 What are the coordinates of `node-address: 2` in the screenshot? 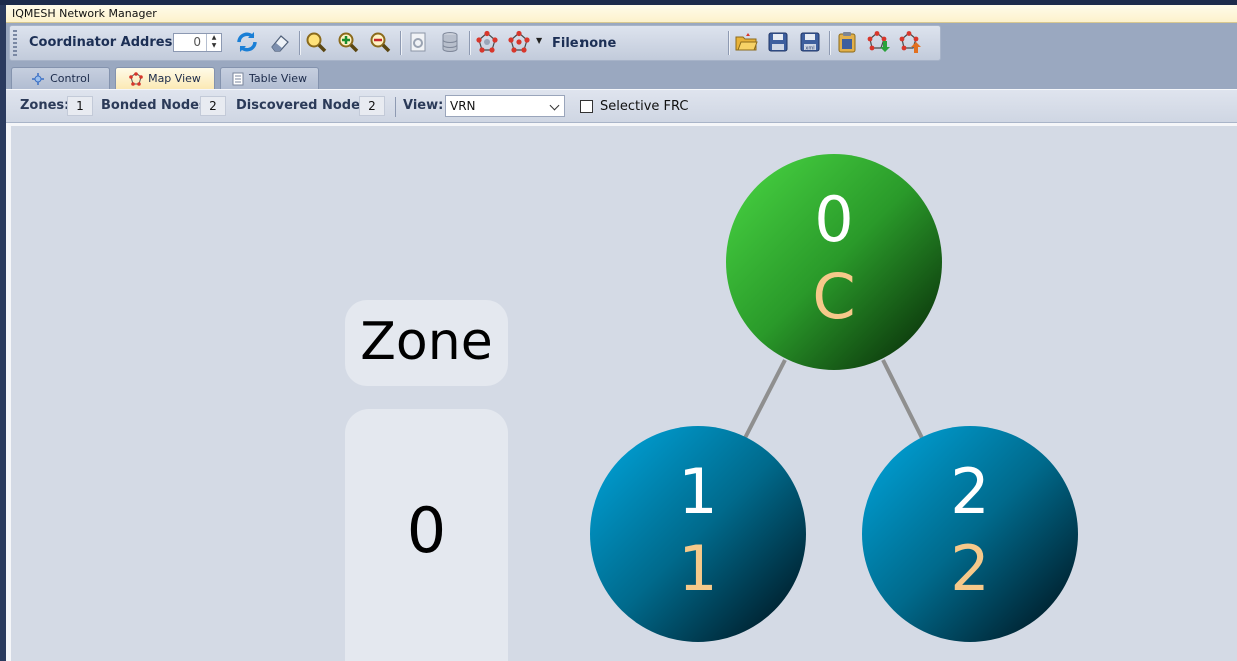 It's located at (969, 491).